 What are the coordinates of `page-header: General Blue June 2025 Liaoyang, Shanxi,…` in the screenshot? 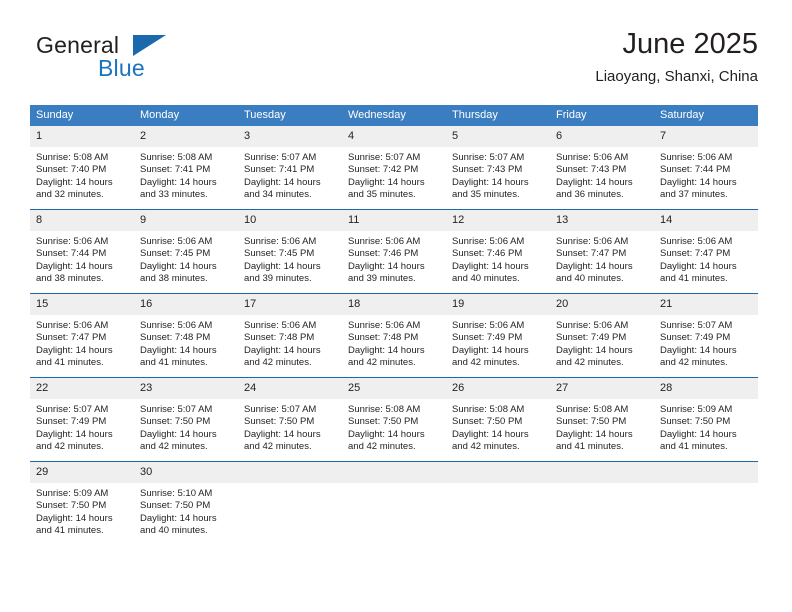 It's located at (394, 62).